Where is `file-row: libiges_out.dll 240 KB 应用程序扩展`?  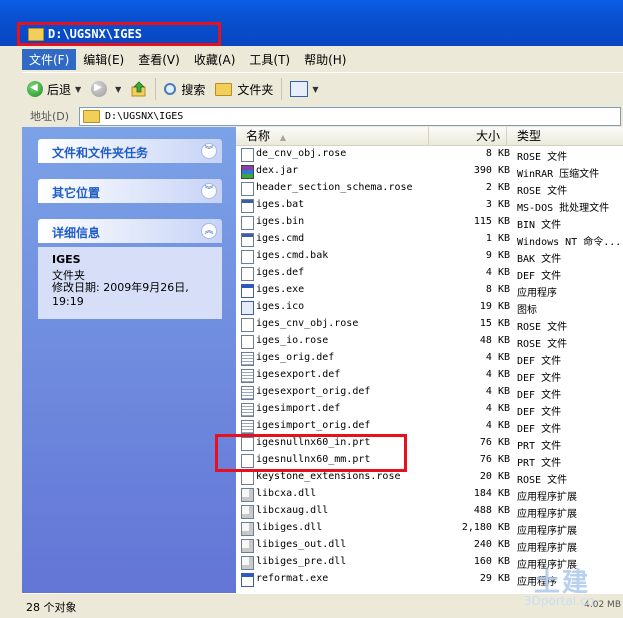 file-row: libiges_out.dll 240 KB 应用程序扩展 is located at coordinates (429, 546).